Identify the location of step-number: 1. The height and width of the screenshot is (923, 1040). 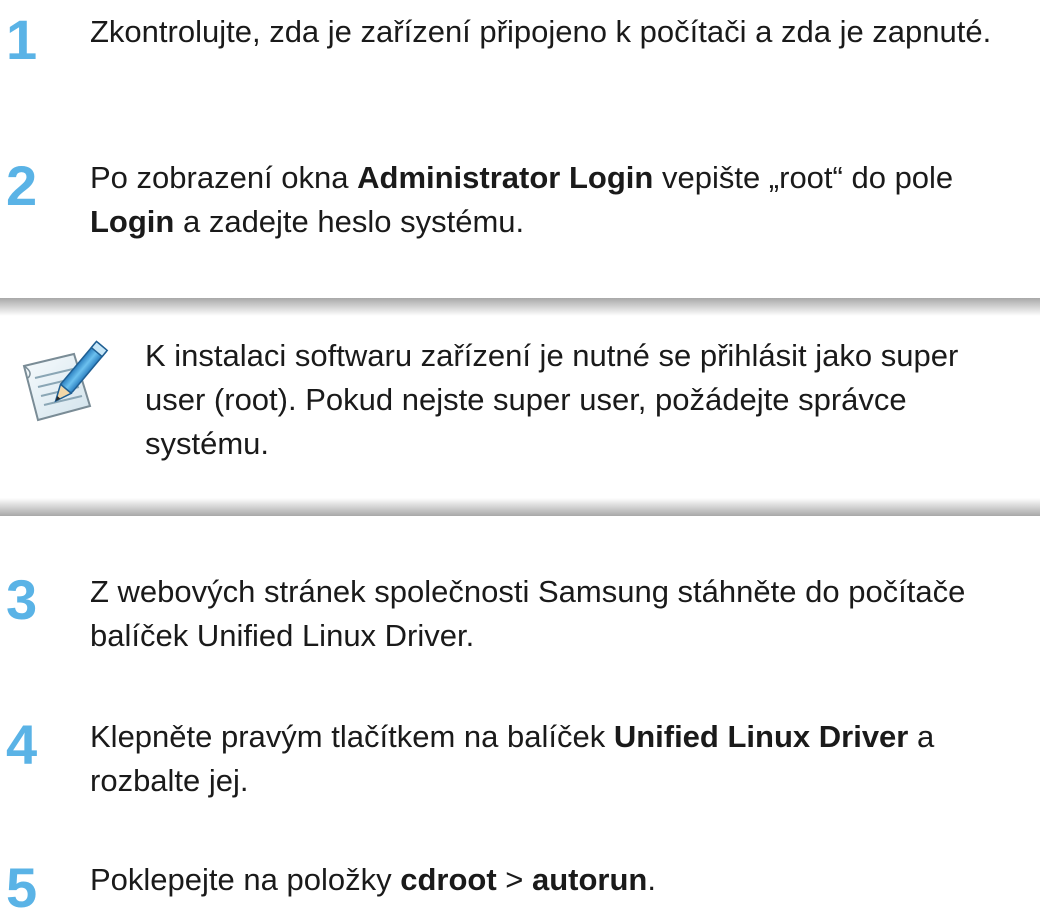
(22, 39).